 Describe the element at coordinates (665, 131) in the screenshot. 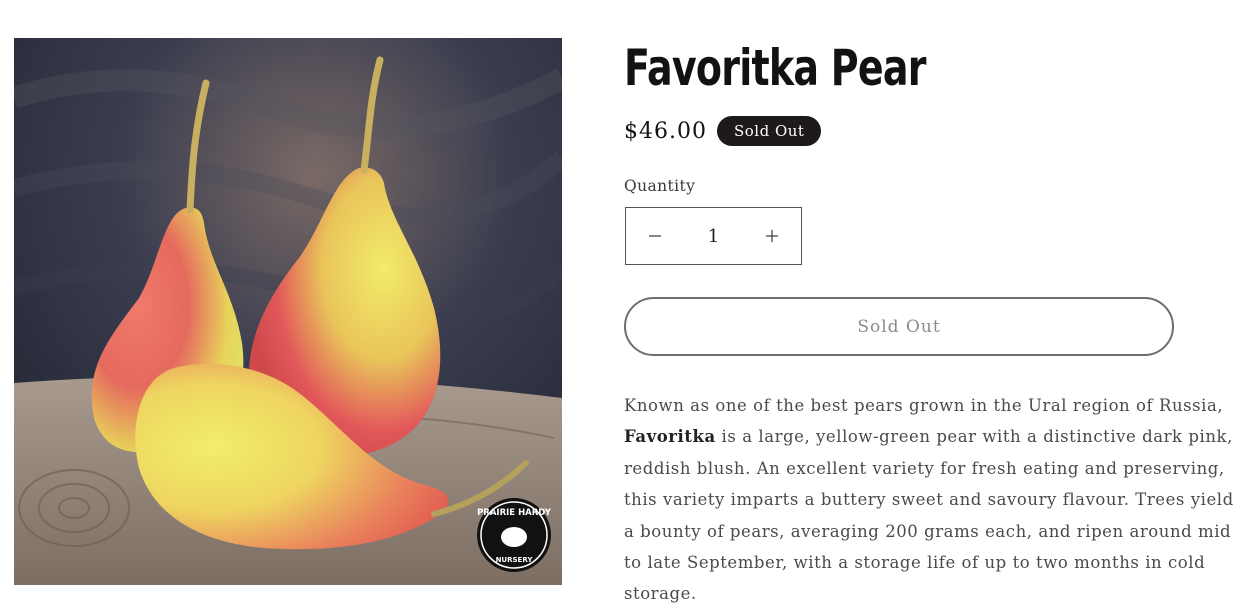

I see `product-price: $46.00` at that location.